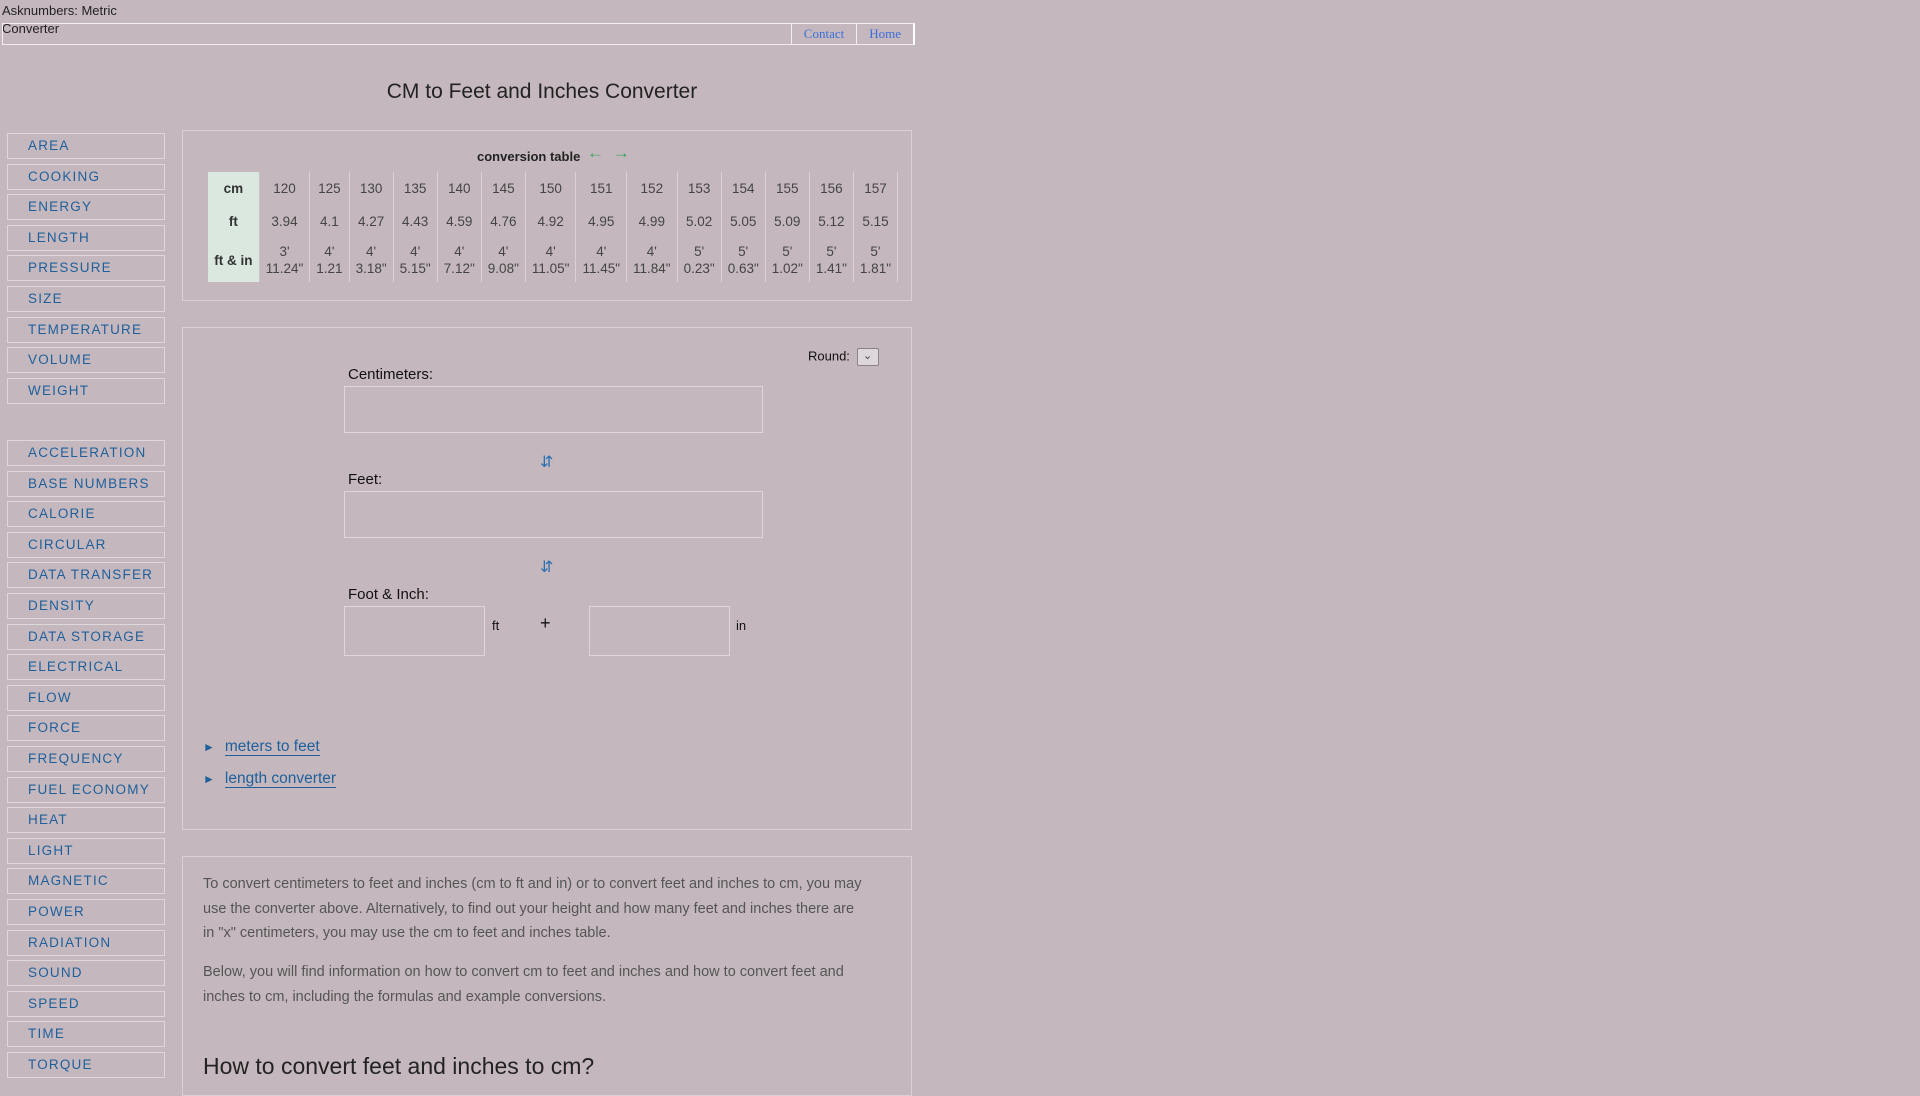  What do you see at coordinates (86, 697) in the screenshot?
I see `sidebar-item-flow: FLOW` at bounding box center [86, 697].